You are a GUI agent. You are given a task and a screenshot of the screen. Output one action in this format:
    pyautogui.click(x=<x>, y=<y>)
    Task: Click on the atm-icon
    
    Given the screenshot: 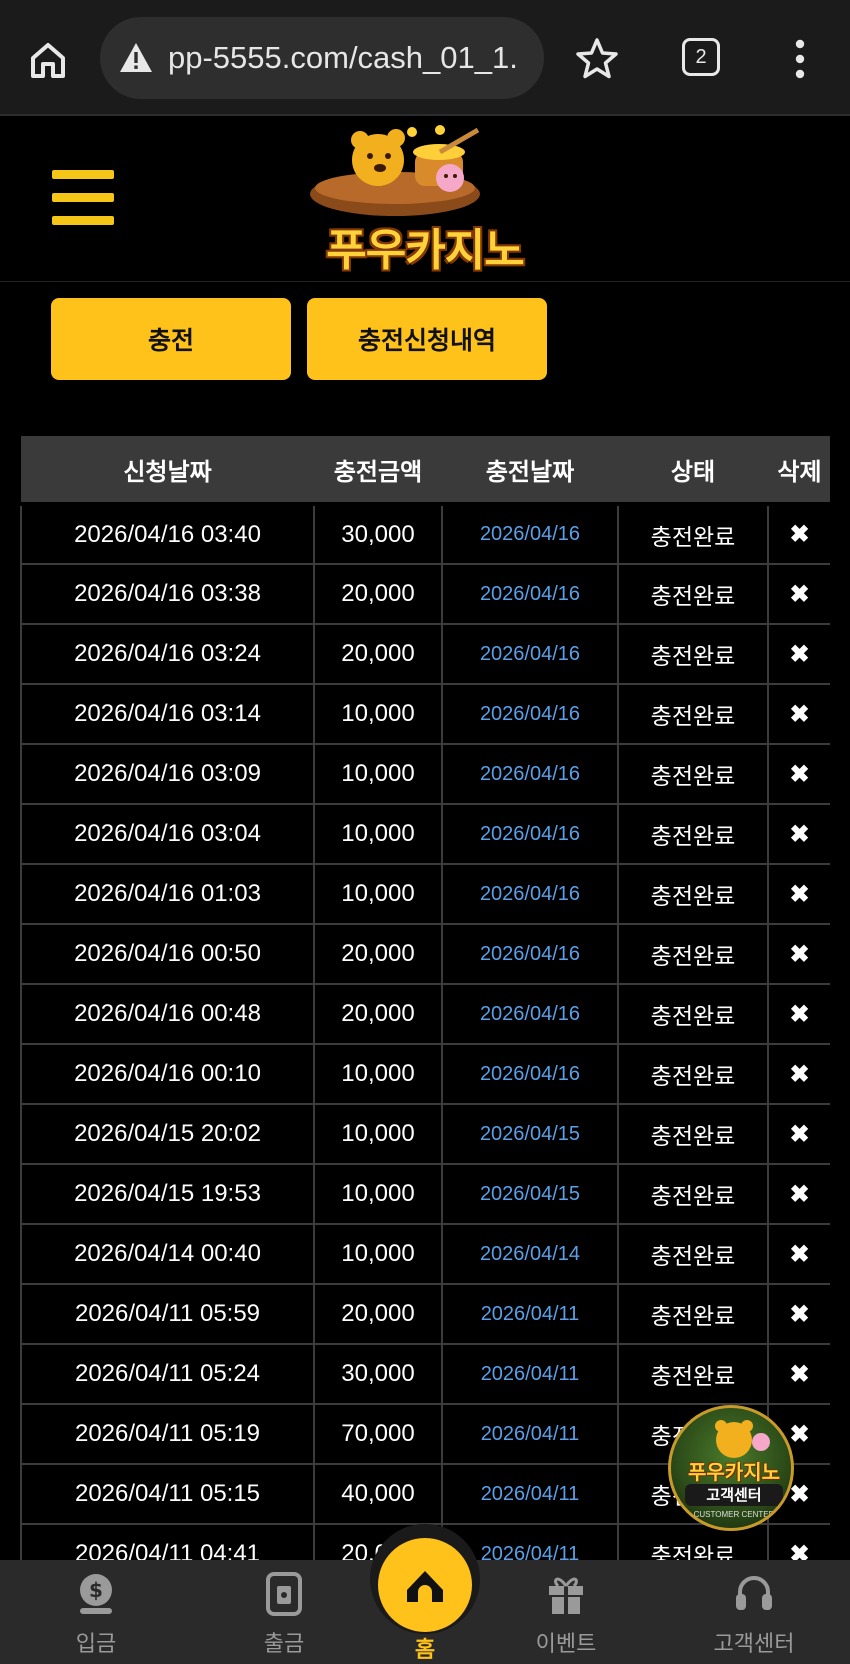 What is the action you would take?
    pyautogui.click(x=284, y=1594)
    